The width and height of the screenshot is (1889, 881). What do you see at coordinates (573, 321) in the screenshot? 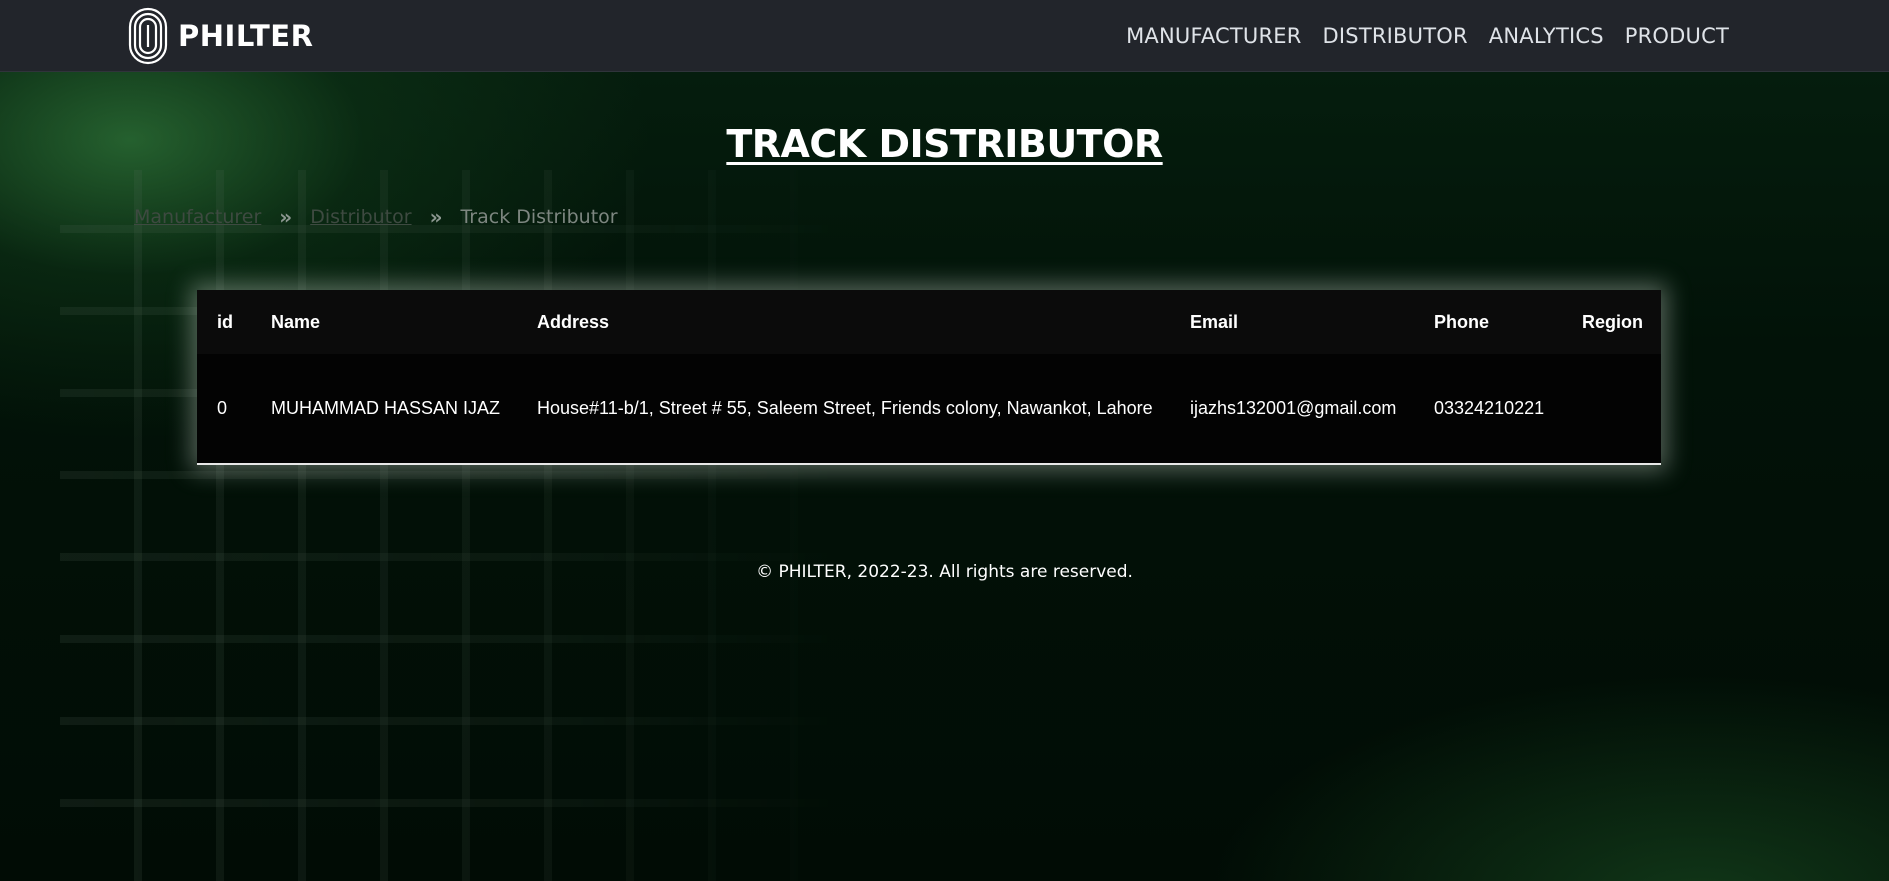
I see `column-header-address: Address` at bounding box center [573, 321].